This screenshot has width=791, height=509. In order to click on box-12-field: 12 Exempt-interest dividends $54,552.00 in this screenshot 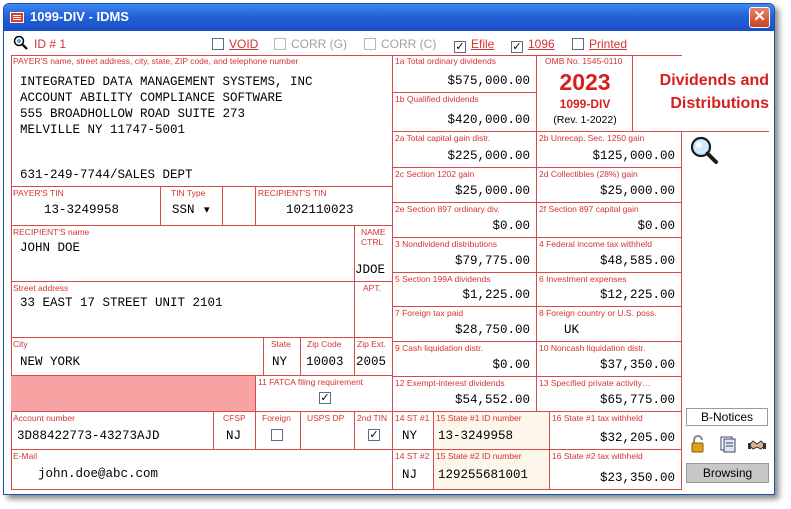, I will do `click(465, 394)`.